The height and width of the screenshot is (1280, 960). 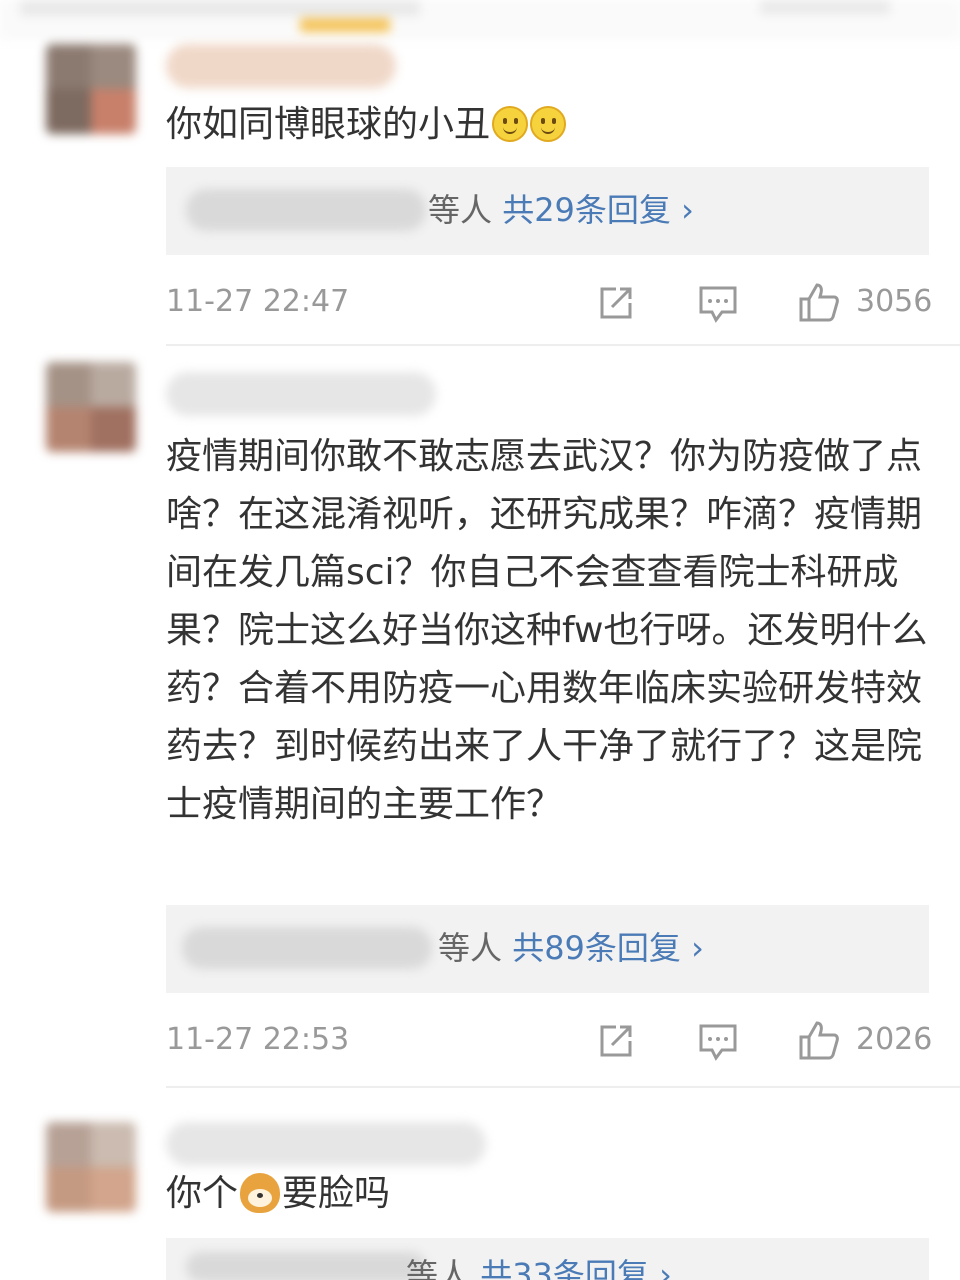 I want to click on comment-text-content: 你如同博眼球的小丑, so click(x=328, y=124).